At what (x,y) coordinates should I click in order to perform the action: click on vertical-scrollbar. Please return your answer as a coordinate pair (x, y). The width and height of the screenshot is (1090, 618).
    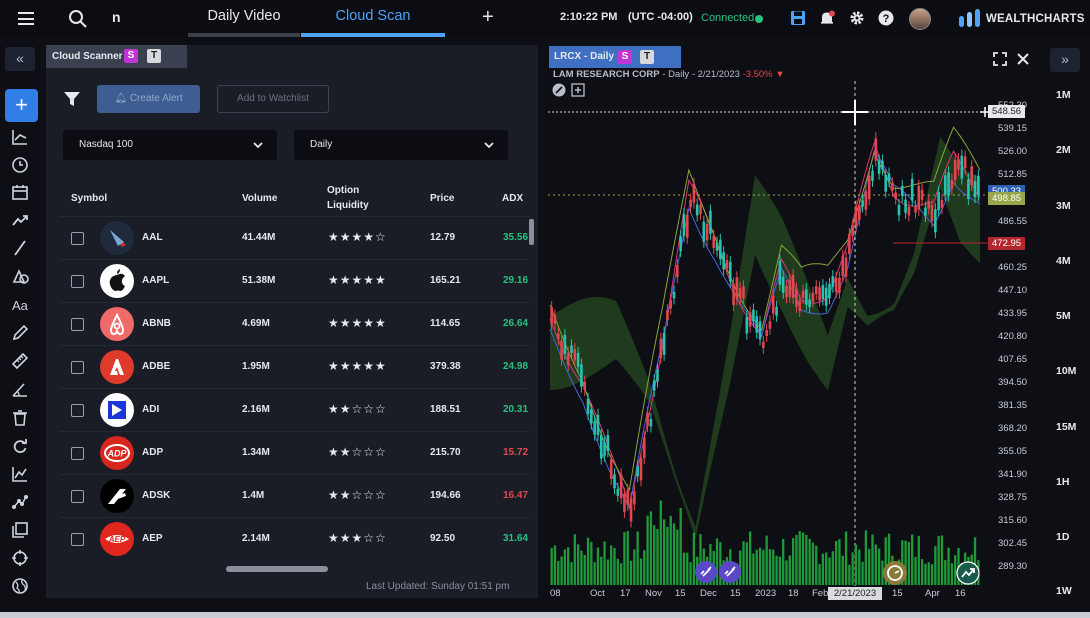
    Looking at the image, I should click on (531, 232).